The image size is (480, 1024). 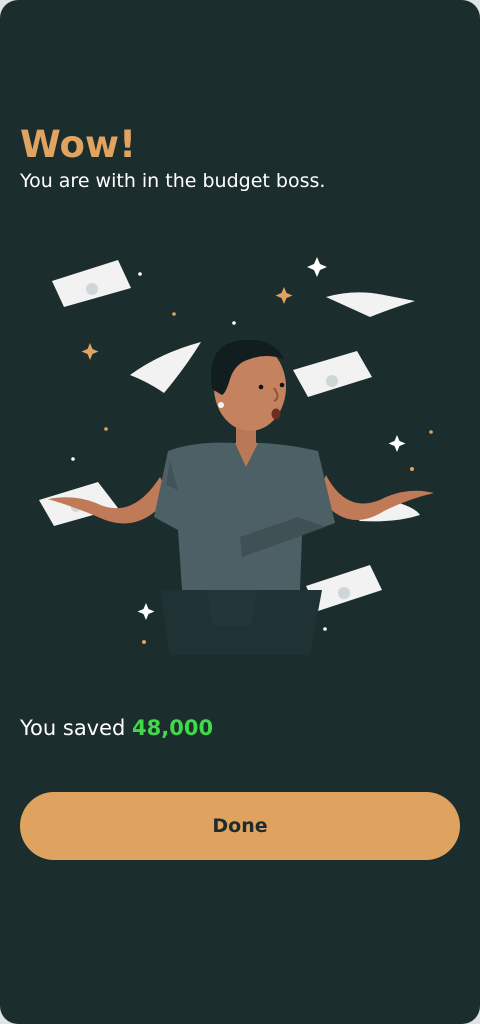 What do you see at coordinates (73, 728) in the screenshot?
I see `savings-label: You saved` at bounding box center [73, 728].